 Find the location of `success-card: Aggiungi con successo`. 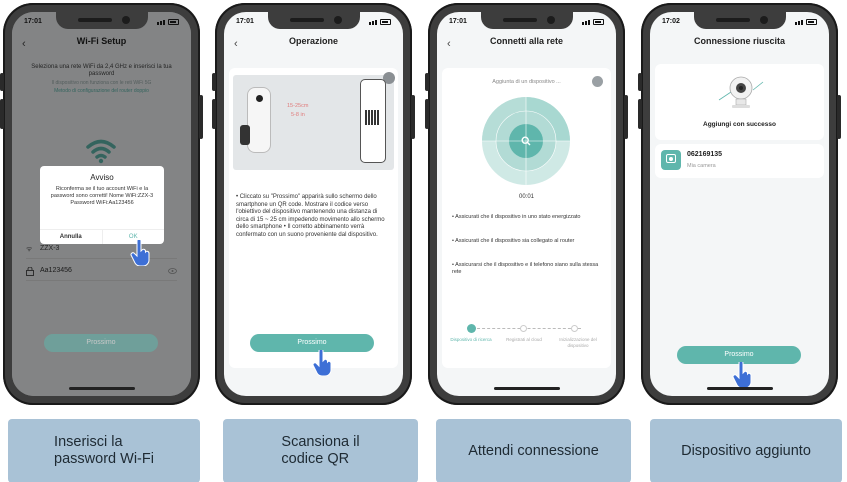

success-card: Aggiungi con successo is located at coordinates (739, 102).